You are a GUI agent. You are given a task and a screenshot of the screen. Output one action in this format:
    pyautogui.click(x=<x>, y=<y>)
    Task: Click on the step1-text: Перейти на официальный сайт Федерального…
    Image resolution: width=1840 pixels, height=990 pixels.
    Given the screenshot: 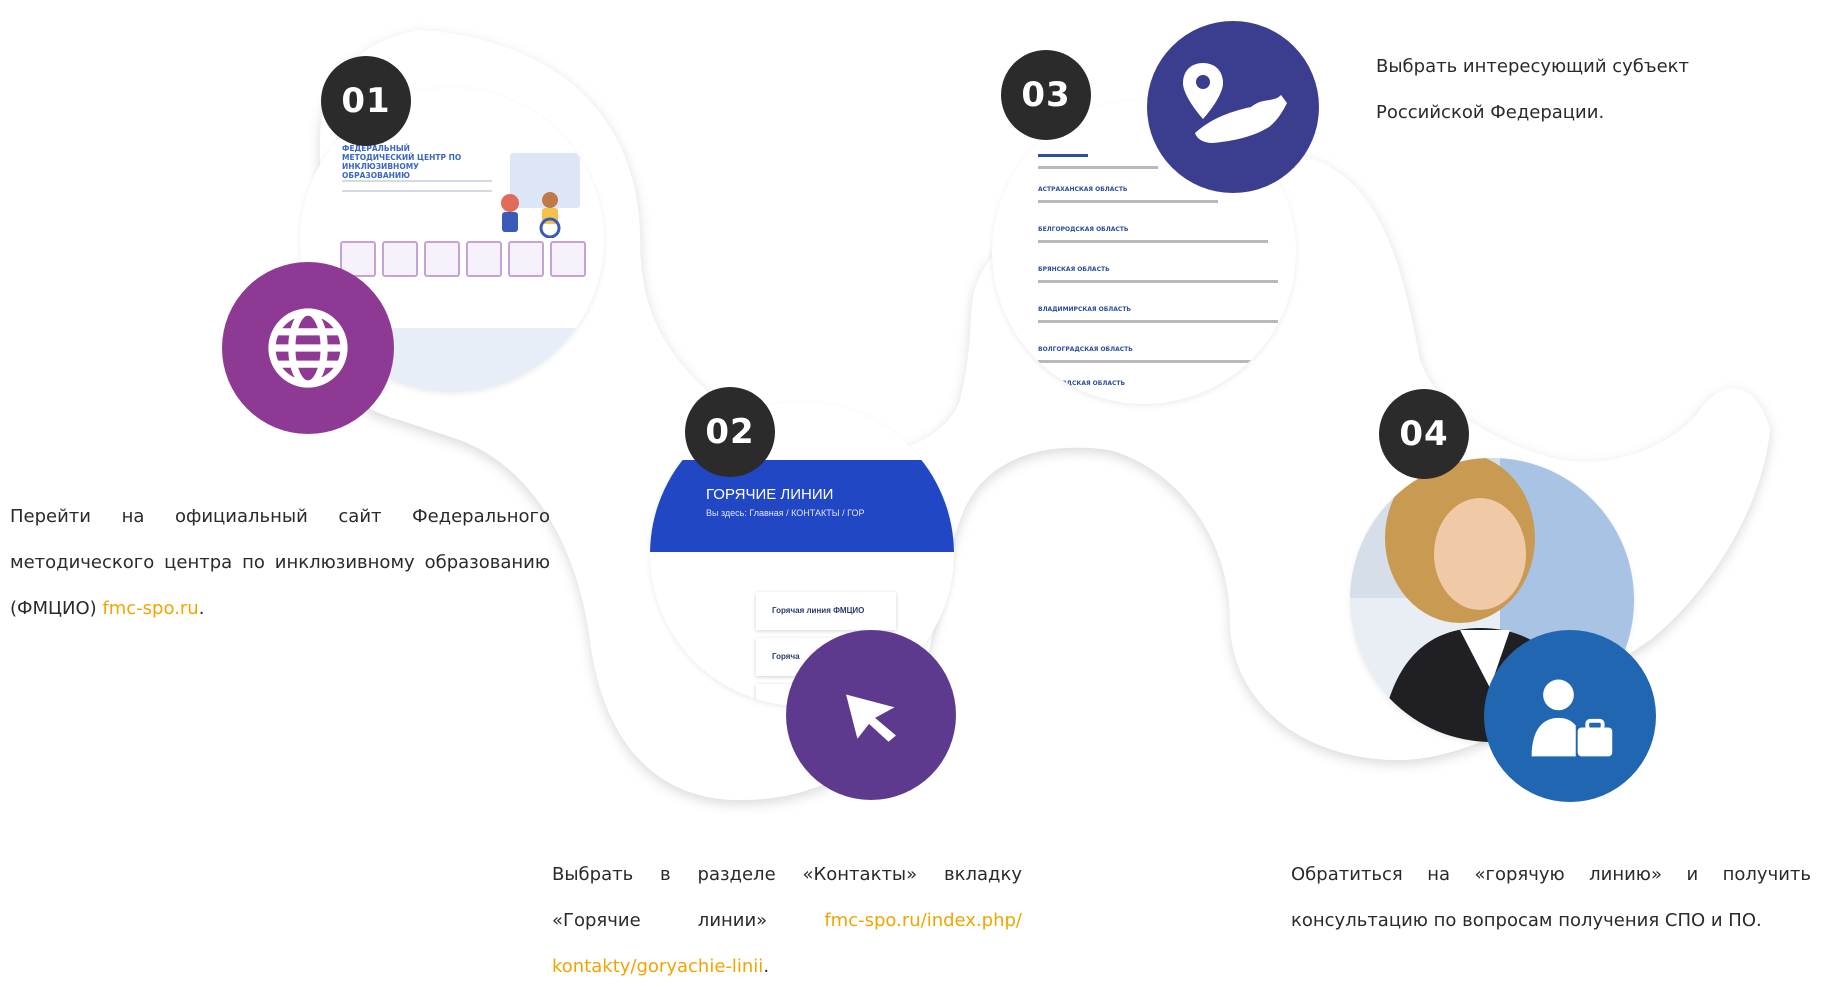 What is the action you would take?
    pyautogui.click(x=280, y=562)
    